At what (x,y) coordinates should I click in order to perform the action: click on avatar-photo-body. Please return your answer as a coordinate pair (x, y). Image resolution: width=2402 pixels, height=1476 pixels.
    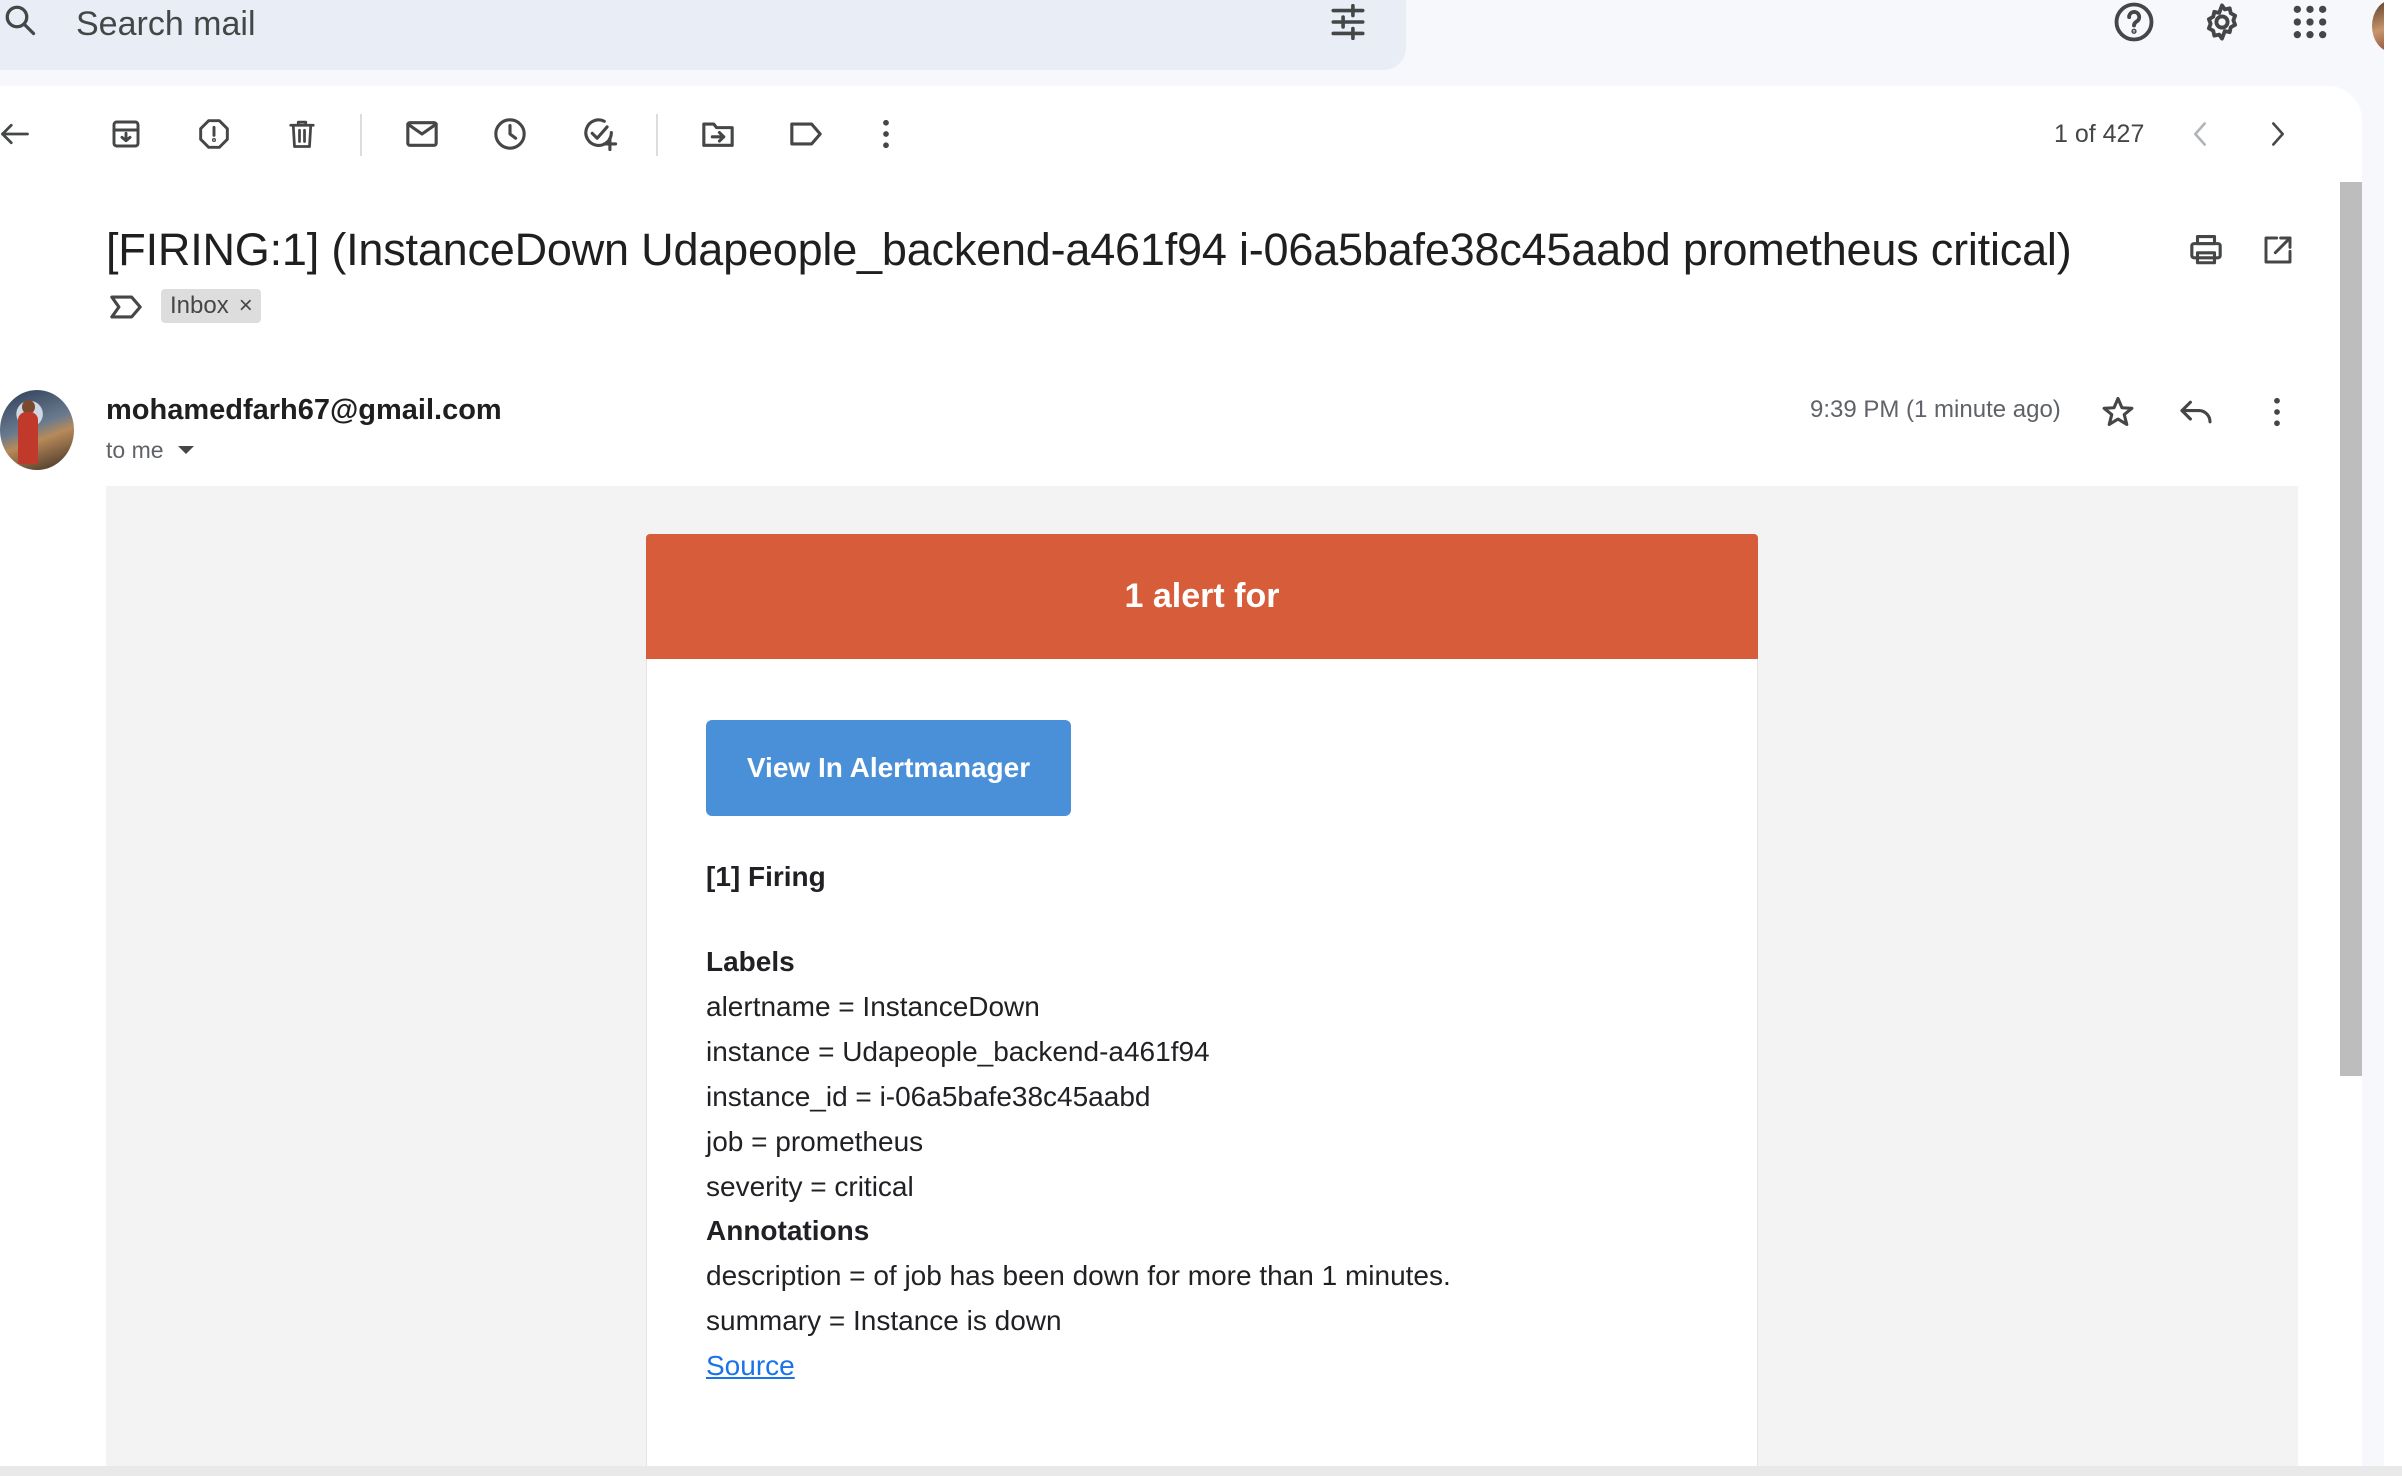
    Looking at the image, I should click on (28, 438).